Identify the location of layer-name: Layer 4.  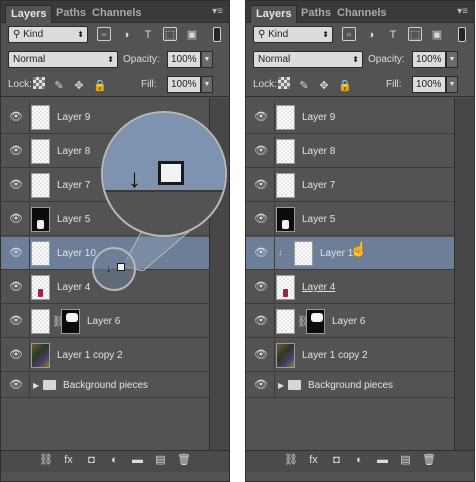
(74, 287).